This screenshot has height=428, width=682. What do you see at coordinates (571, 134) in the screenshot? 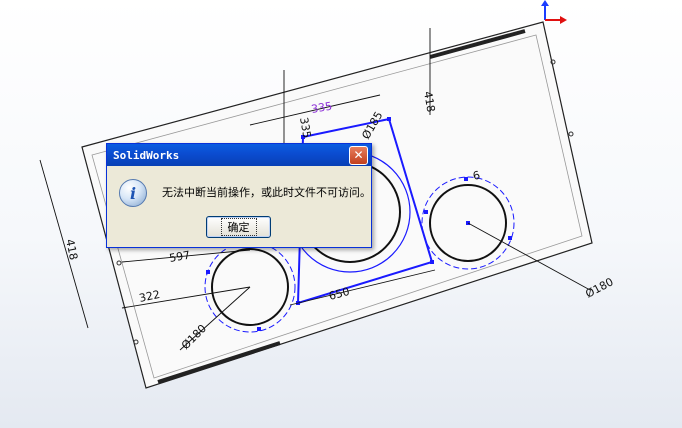
I see `mount-hole` at bounding box center [571, 134].